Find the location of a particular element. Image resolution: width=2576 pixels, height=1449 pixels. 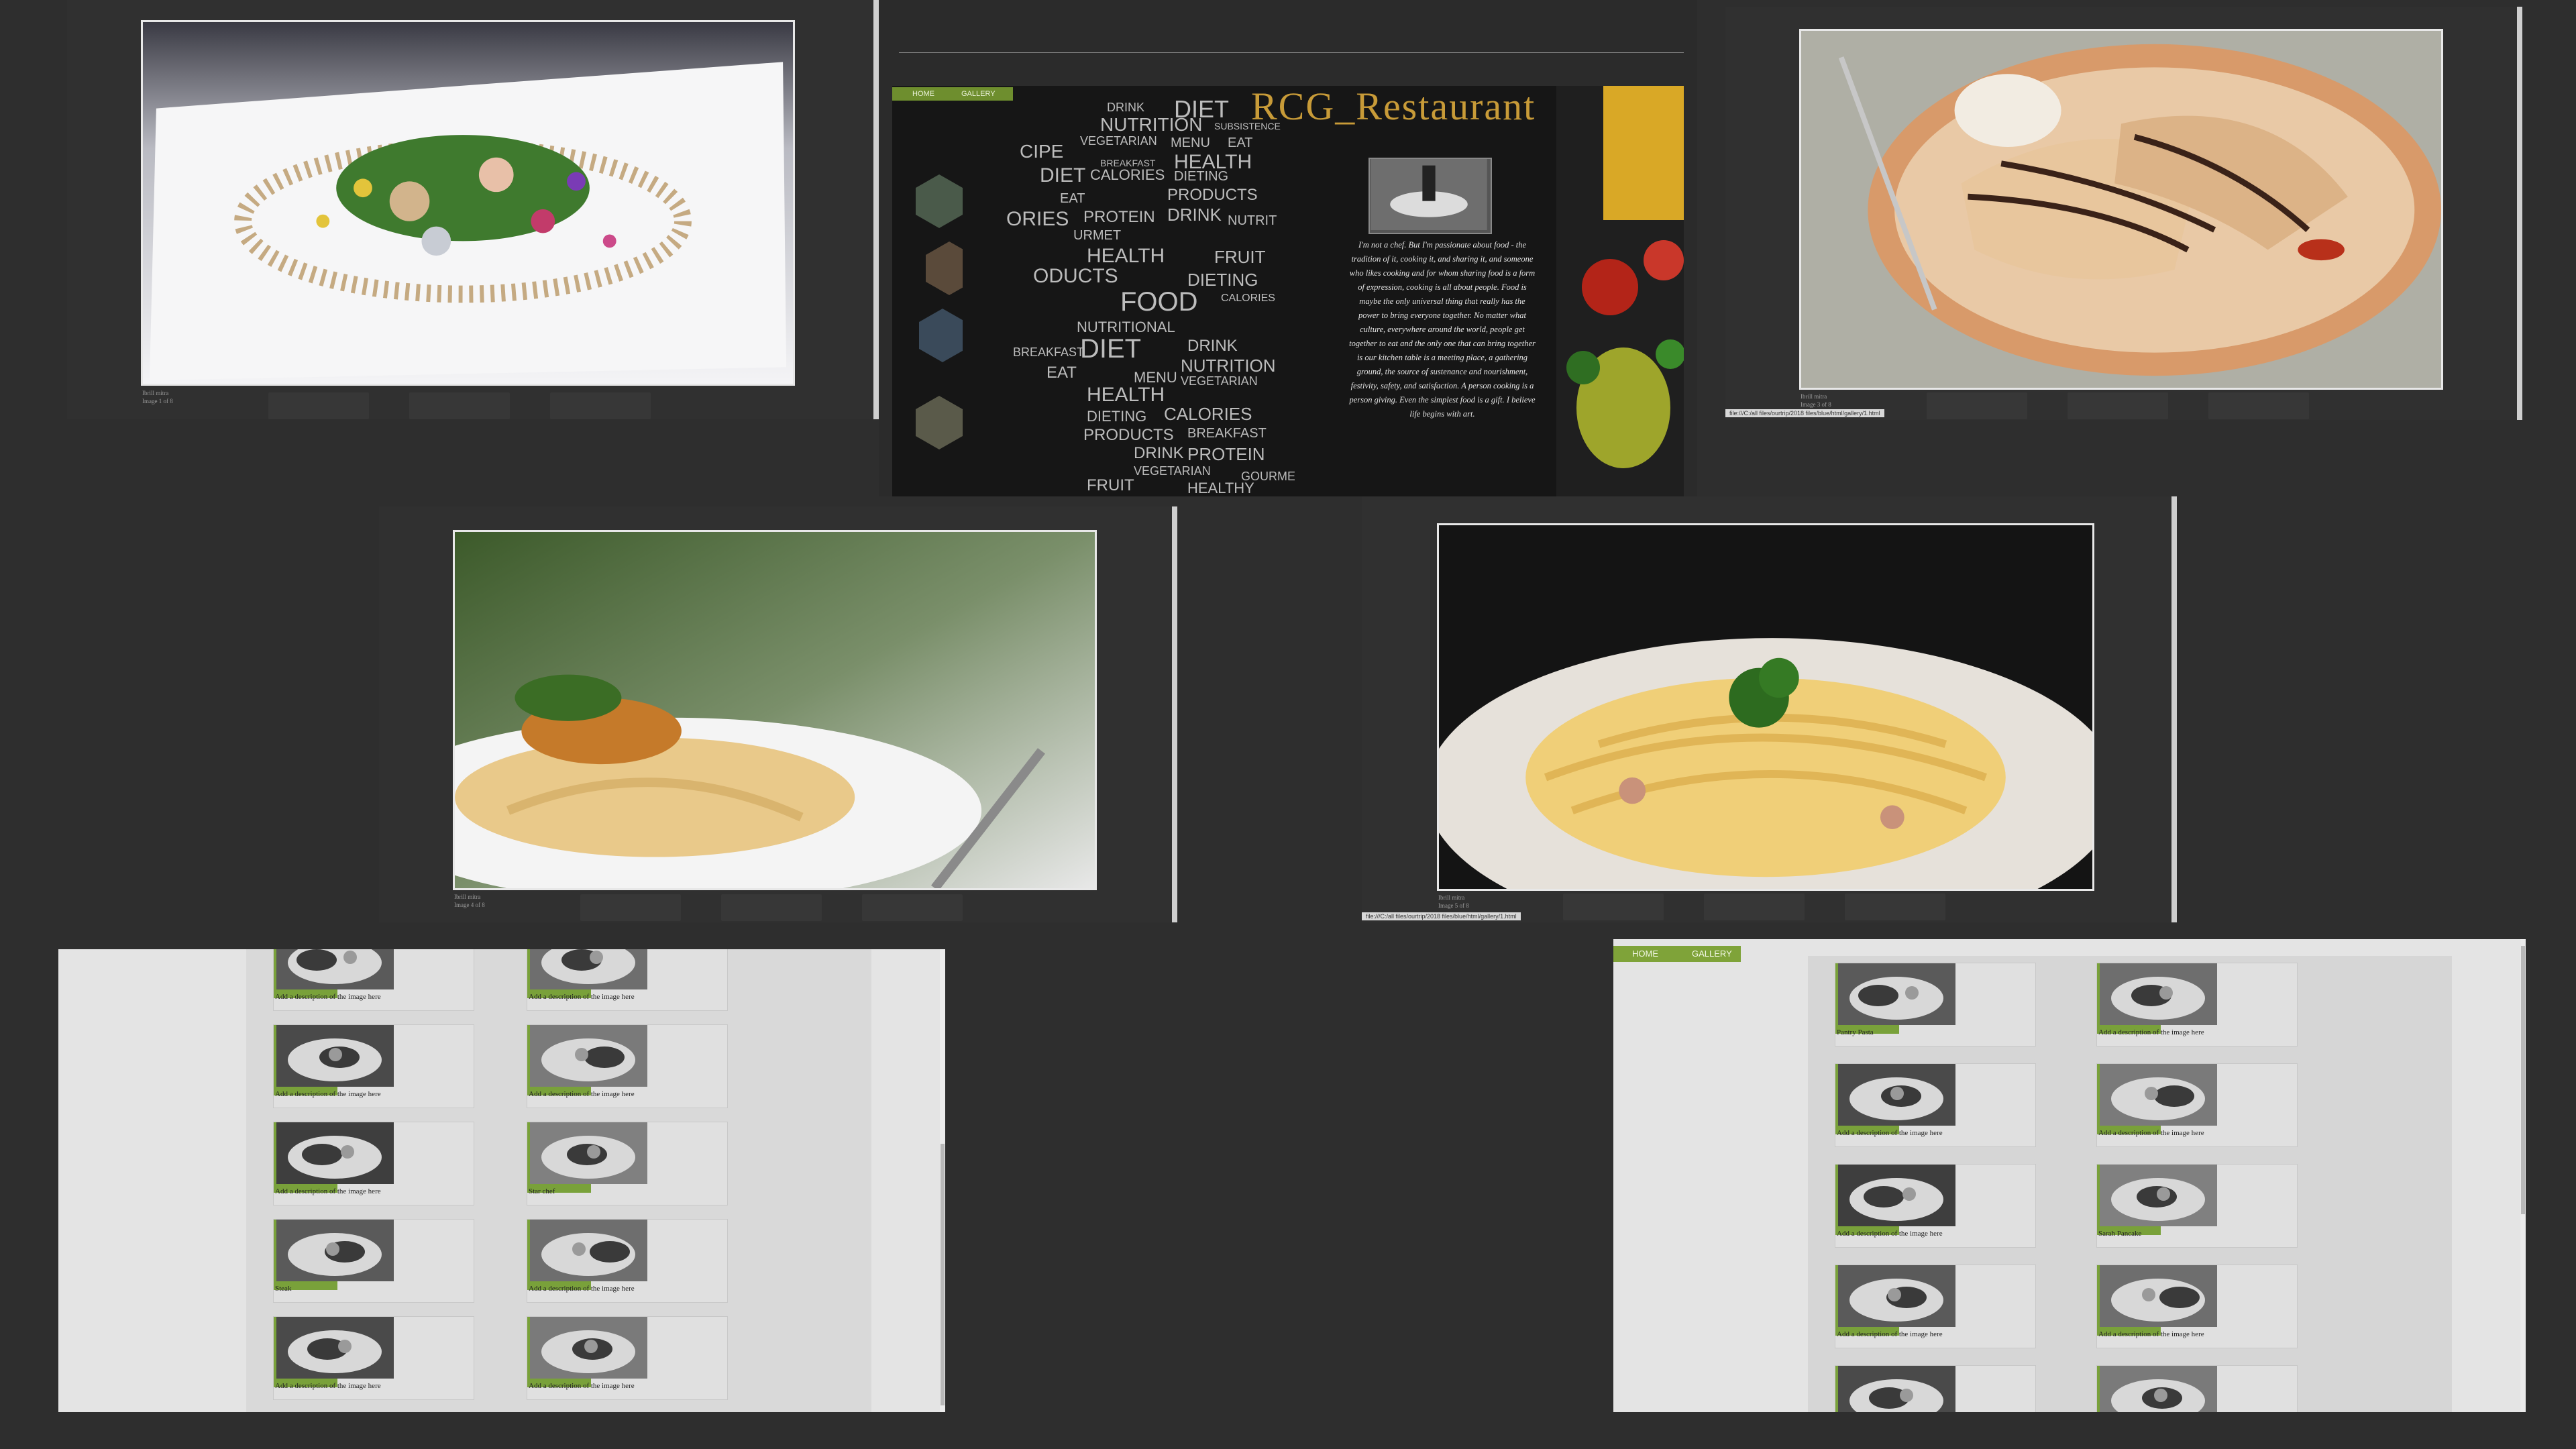

word: PRODUCTS is located at coordinates (1212, 195).